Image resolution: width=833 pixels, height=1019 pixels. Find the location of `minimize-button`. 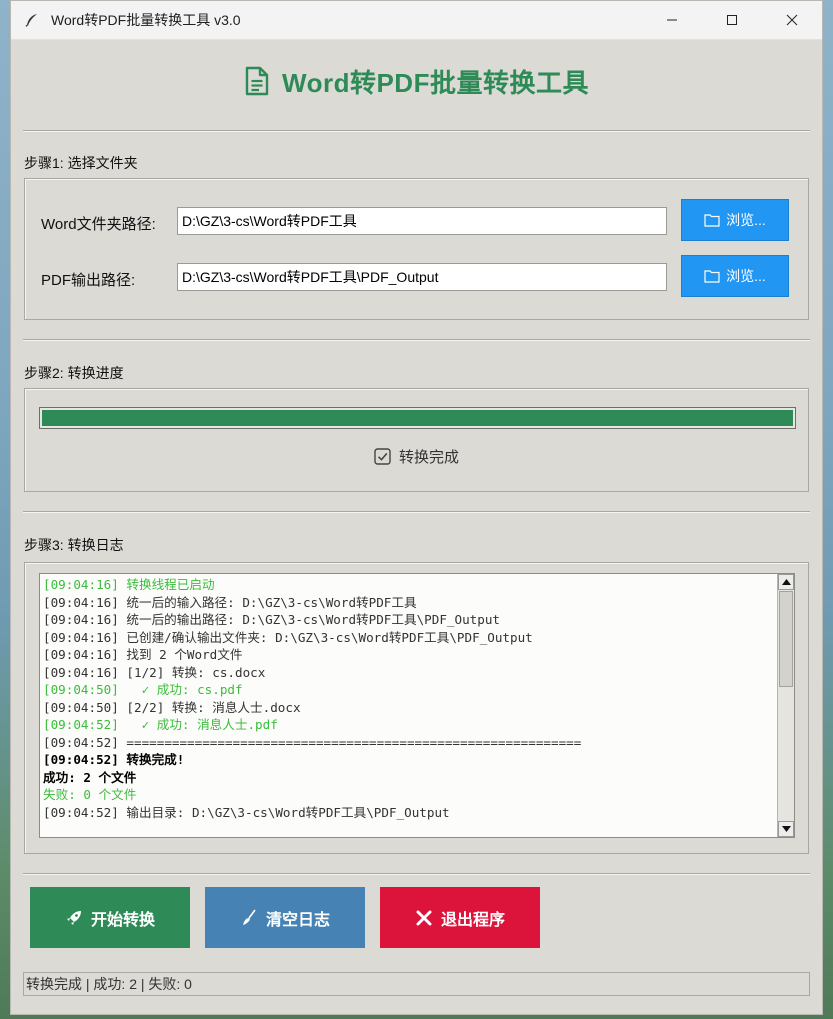

minimize-button is located at coordinates (672, 20).